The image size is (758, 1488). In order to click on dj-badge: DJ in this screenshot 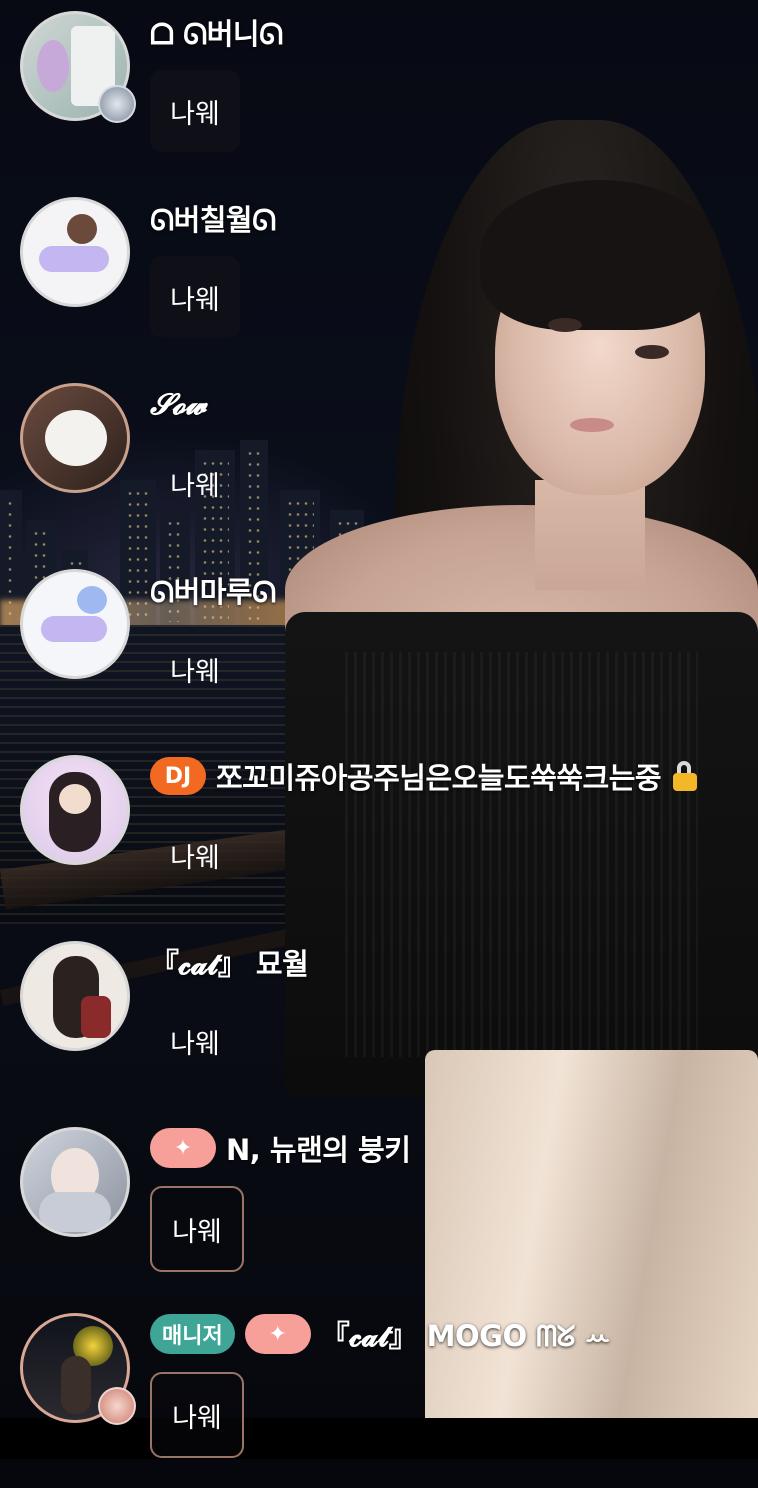, I will do `click(178, 776)`.